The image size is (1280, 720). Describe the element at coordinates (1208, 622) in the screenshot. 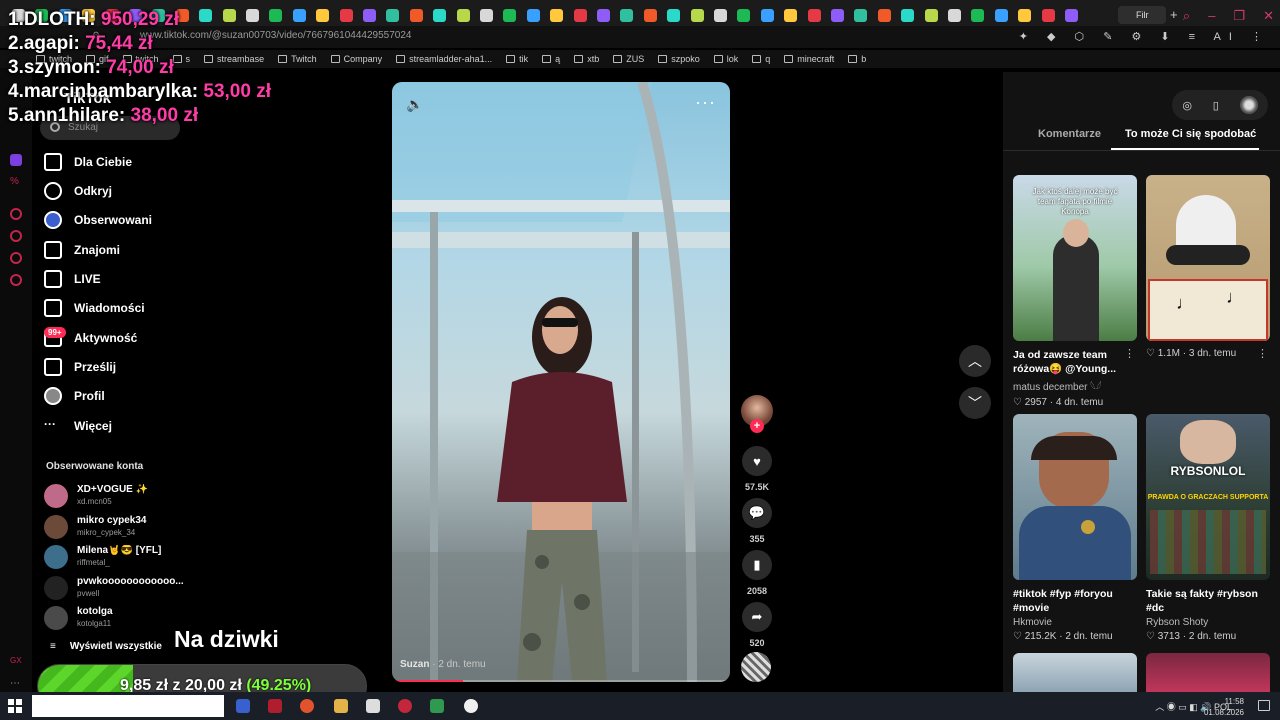

I see `card-author: Rybson Shoty` at that location.